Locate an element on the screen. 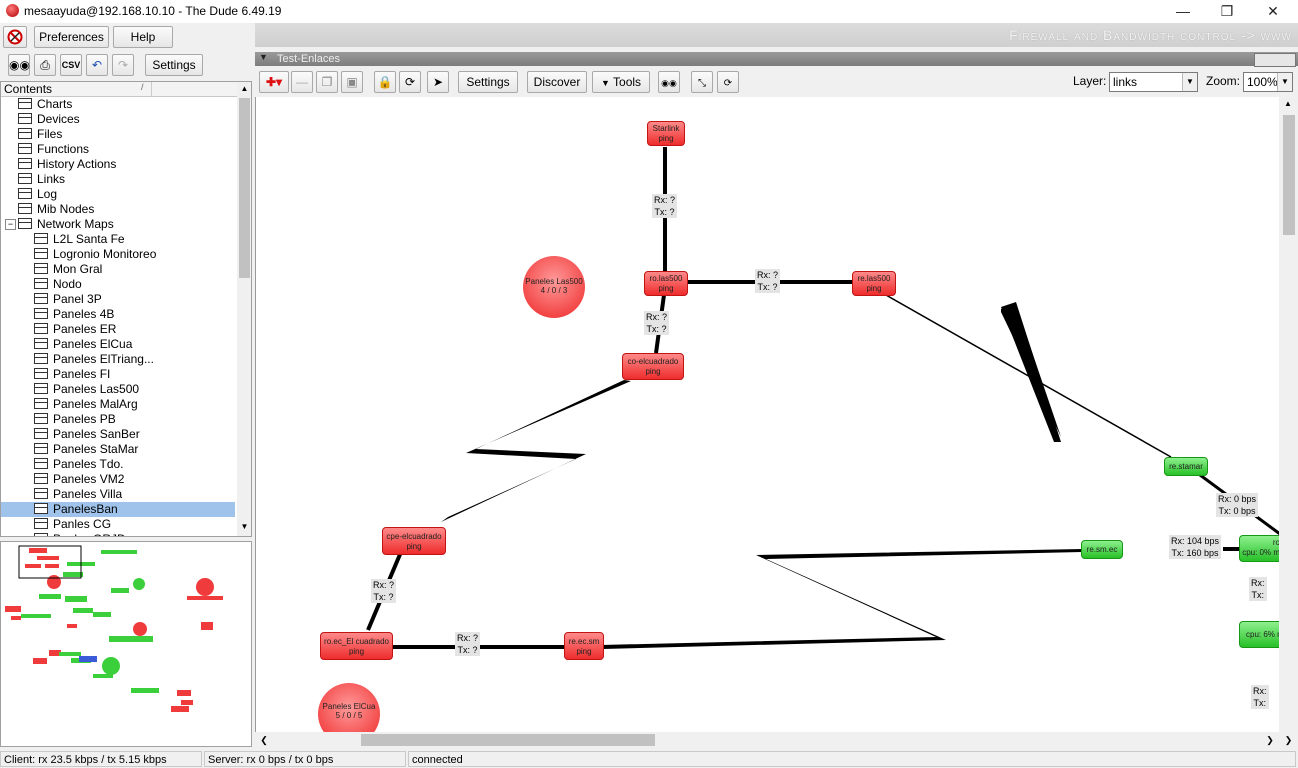 The width and height of the screenshot is (1298, 768). tree-item-map: Mon Gral is located at coordinates (68, 269).